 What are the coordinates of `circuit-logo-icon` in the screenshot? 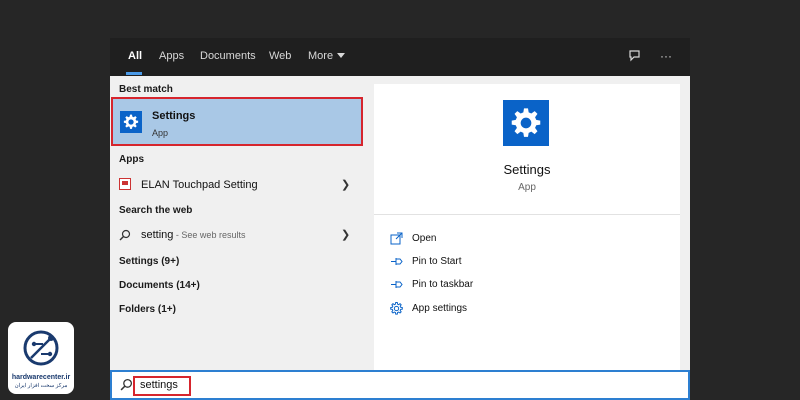 It's located at (41, 348).